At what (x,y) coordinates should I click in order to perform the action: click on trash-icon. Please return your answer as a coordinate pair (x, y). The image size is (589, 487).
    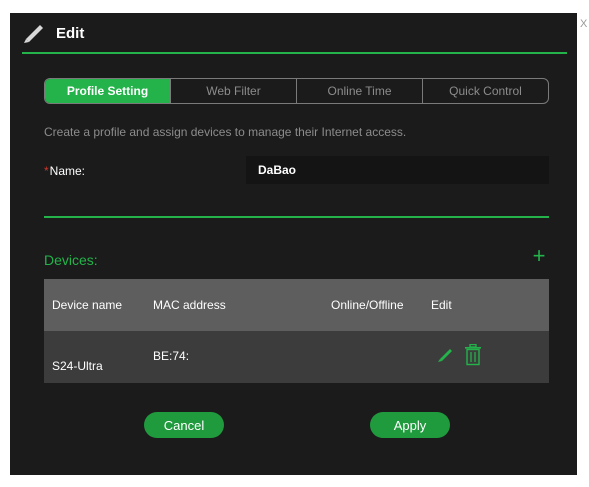
    Looking at the image, I should click on (473, 357).